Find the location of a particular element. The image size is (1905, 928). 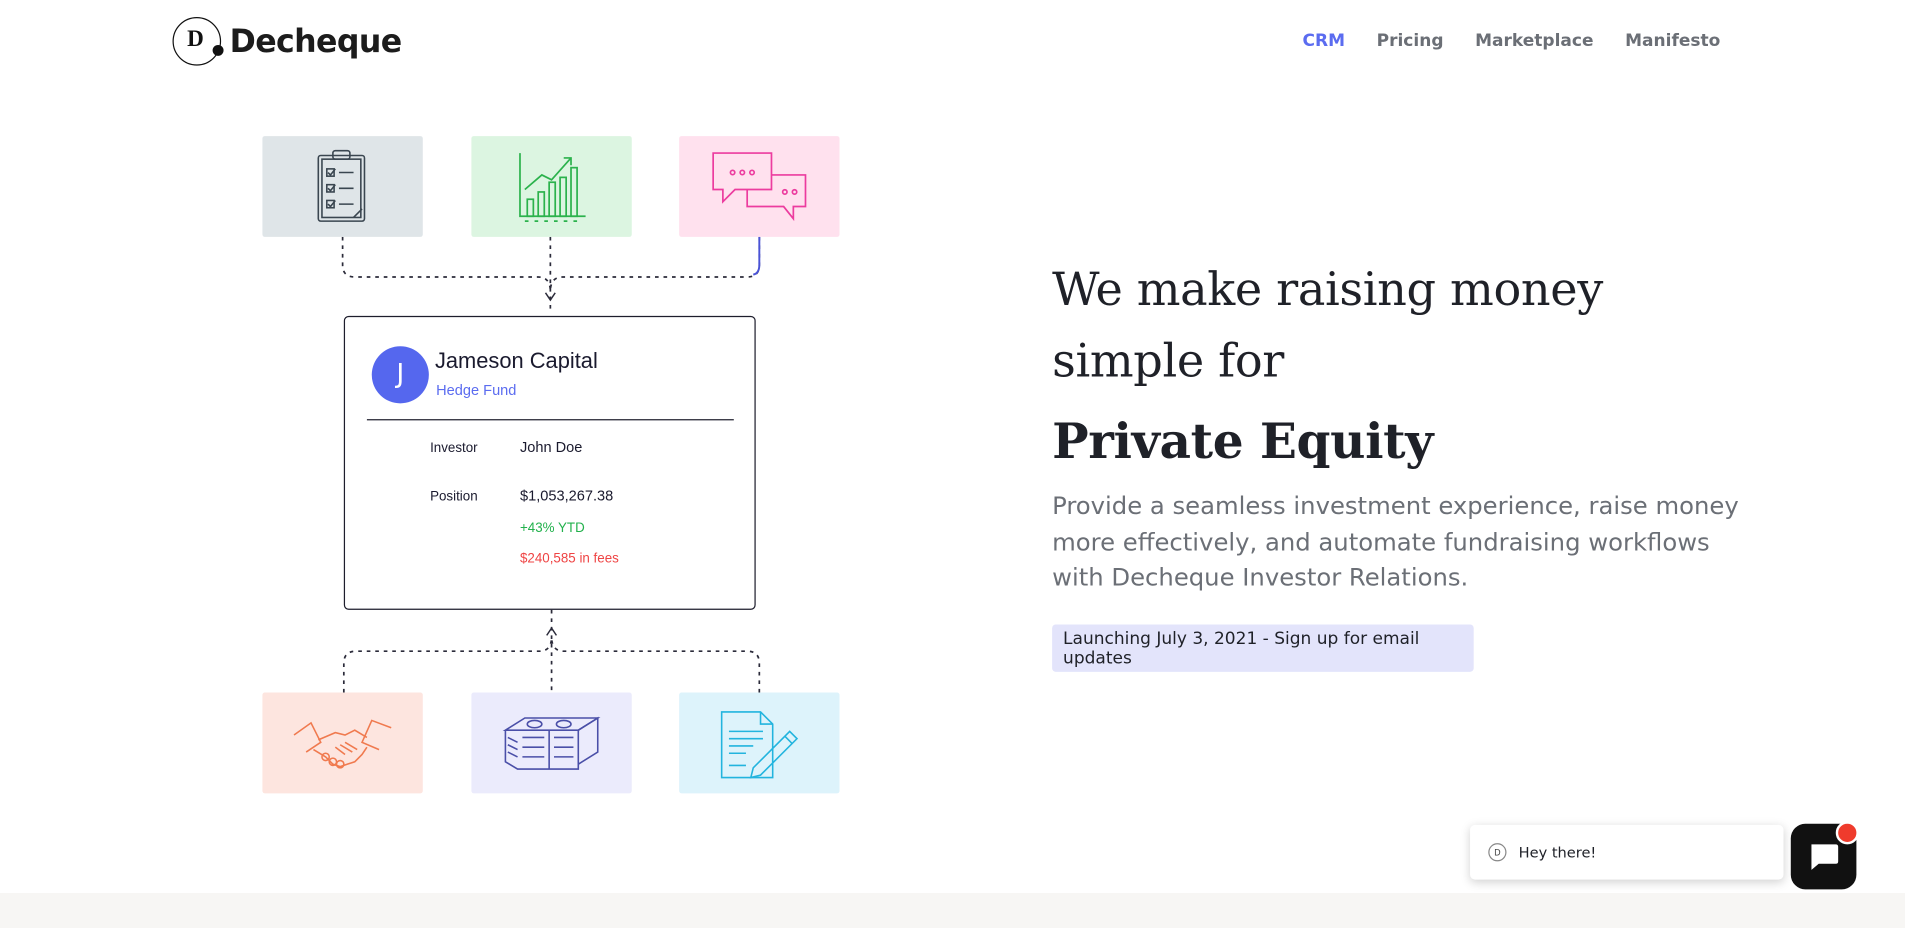

chat-greeting-bubble: D Hey there! is located at coordinates (1627, 852).